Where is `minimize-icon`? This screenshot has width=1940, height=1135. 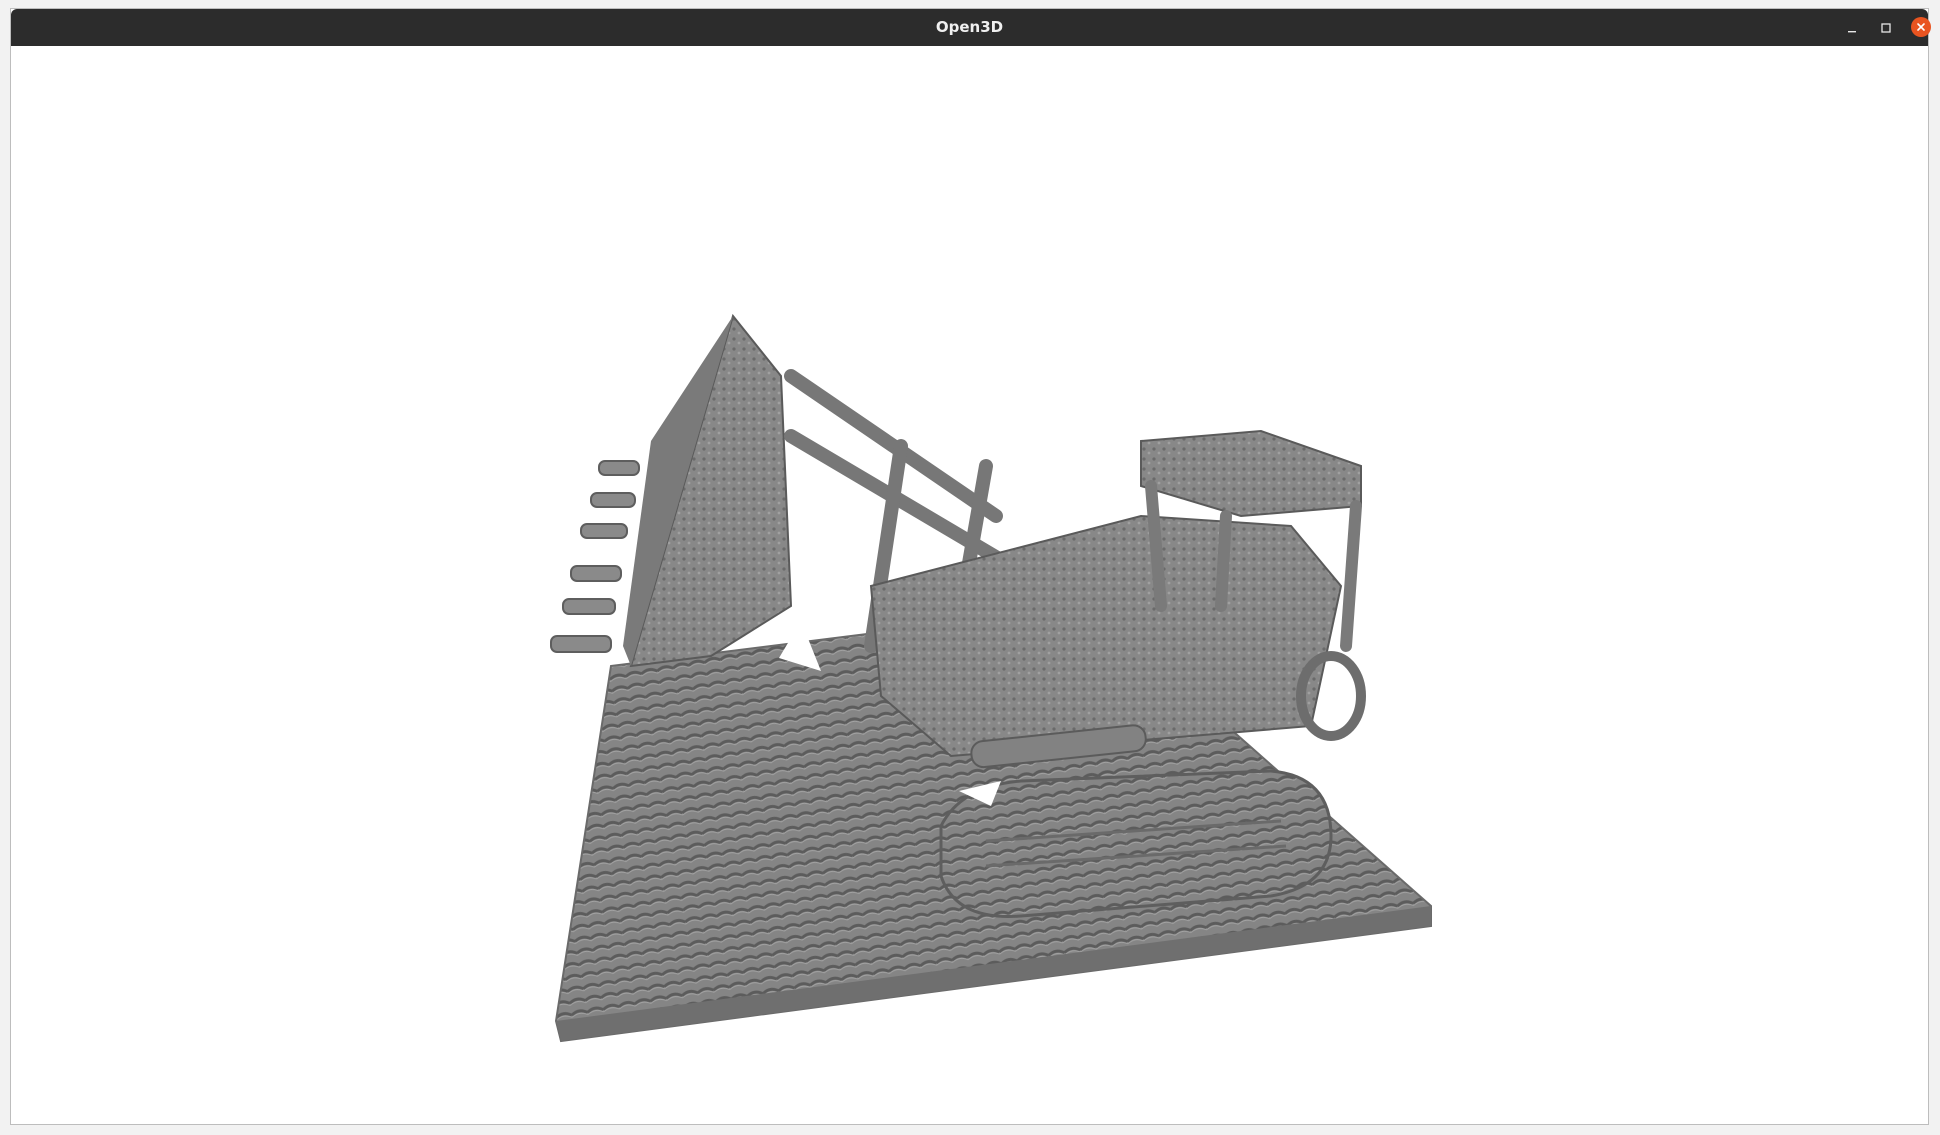
minimize-icon is located at coordinates (1852, 32).